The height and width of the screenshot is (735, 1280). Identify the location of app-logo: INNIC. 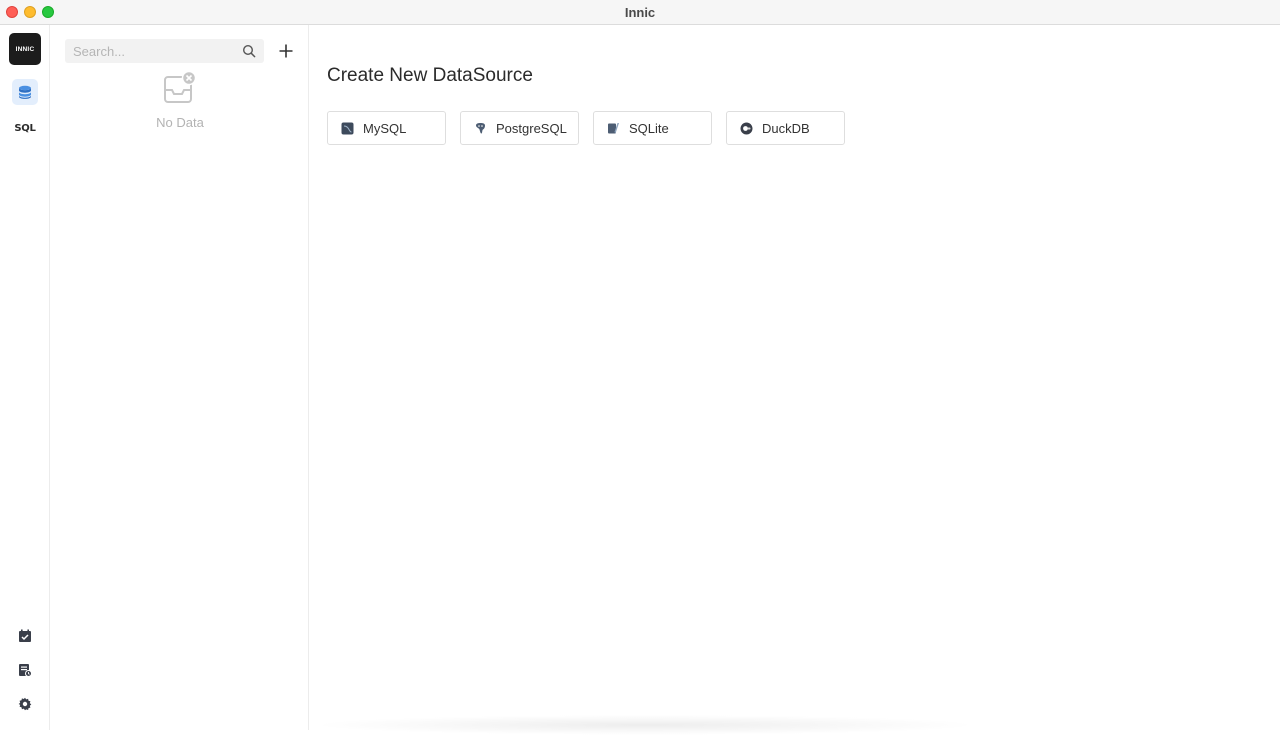
(25, 49).